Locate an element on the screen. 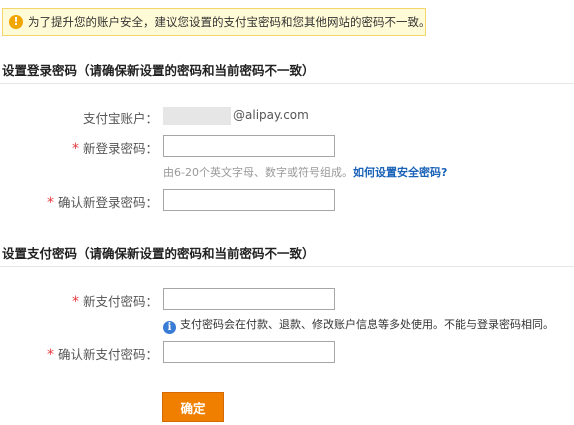 Image resolution: width=574 pixels, height=425 pixels. confirm-pay-password-input is located at coordinates (249, 352).